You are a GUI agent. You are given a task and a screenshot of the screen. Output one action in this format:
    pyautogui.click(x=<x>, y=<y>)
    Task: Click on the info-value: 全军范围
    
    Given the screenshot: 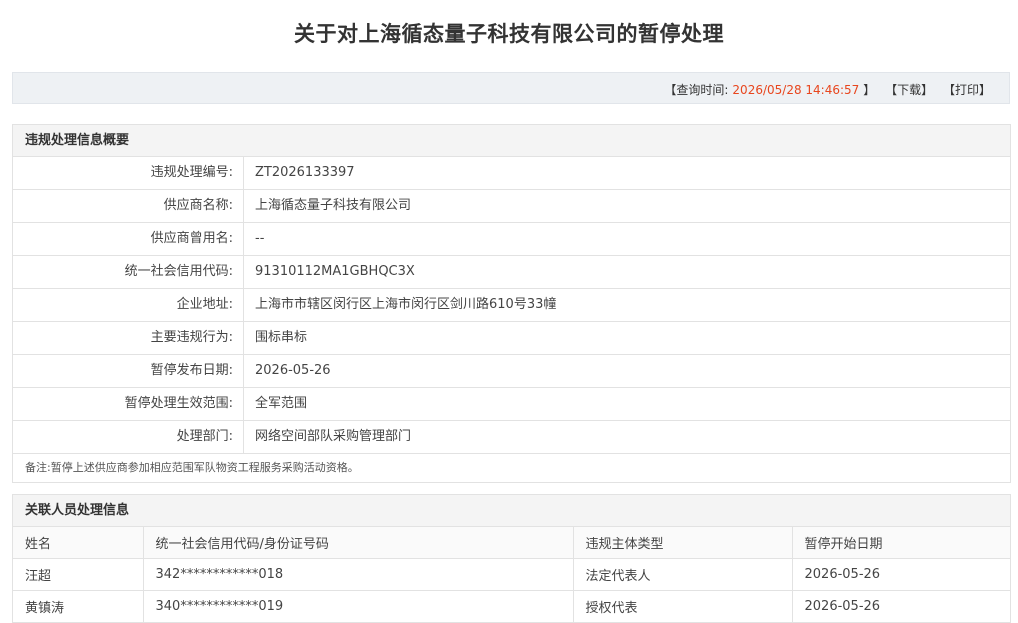 What is the action you would take?
    pyautogui.click(x=281, y=403)
    